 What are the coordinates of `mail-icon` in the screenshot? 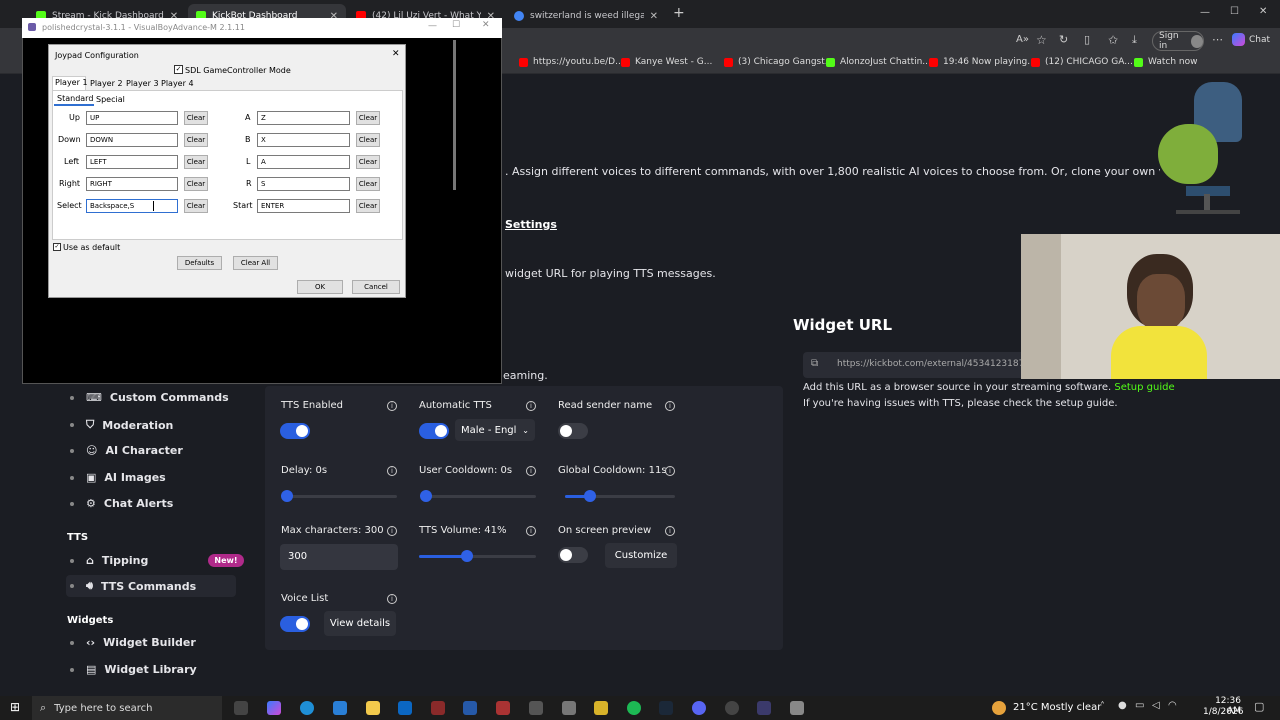 It's located at (405, 708).